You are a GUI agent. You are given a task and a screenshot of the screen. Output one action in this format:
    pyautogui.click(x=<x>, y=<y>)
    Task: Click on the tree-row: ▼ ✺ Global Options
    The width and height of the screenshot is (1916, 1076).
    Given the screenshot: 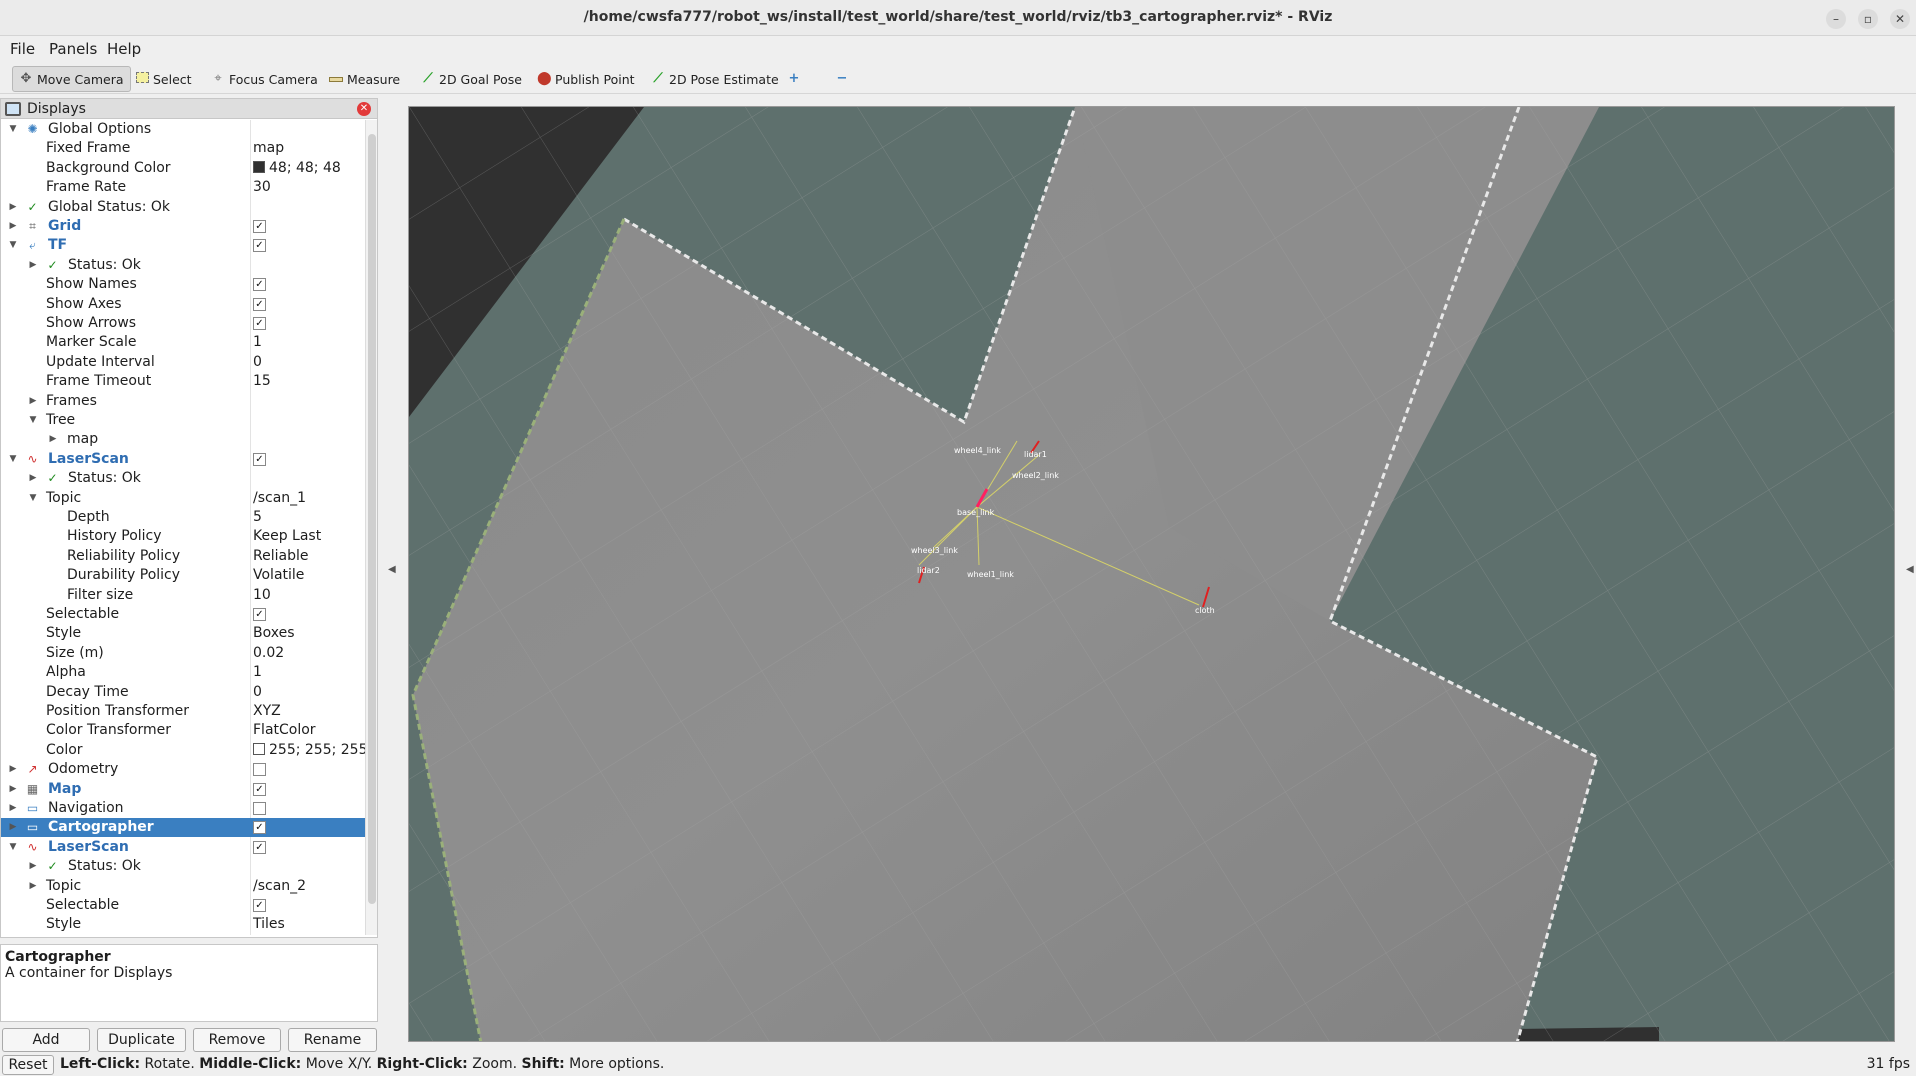 What is the action you would take?
    pyautogui.click(x=183, y=129)
    